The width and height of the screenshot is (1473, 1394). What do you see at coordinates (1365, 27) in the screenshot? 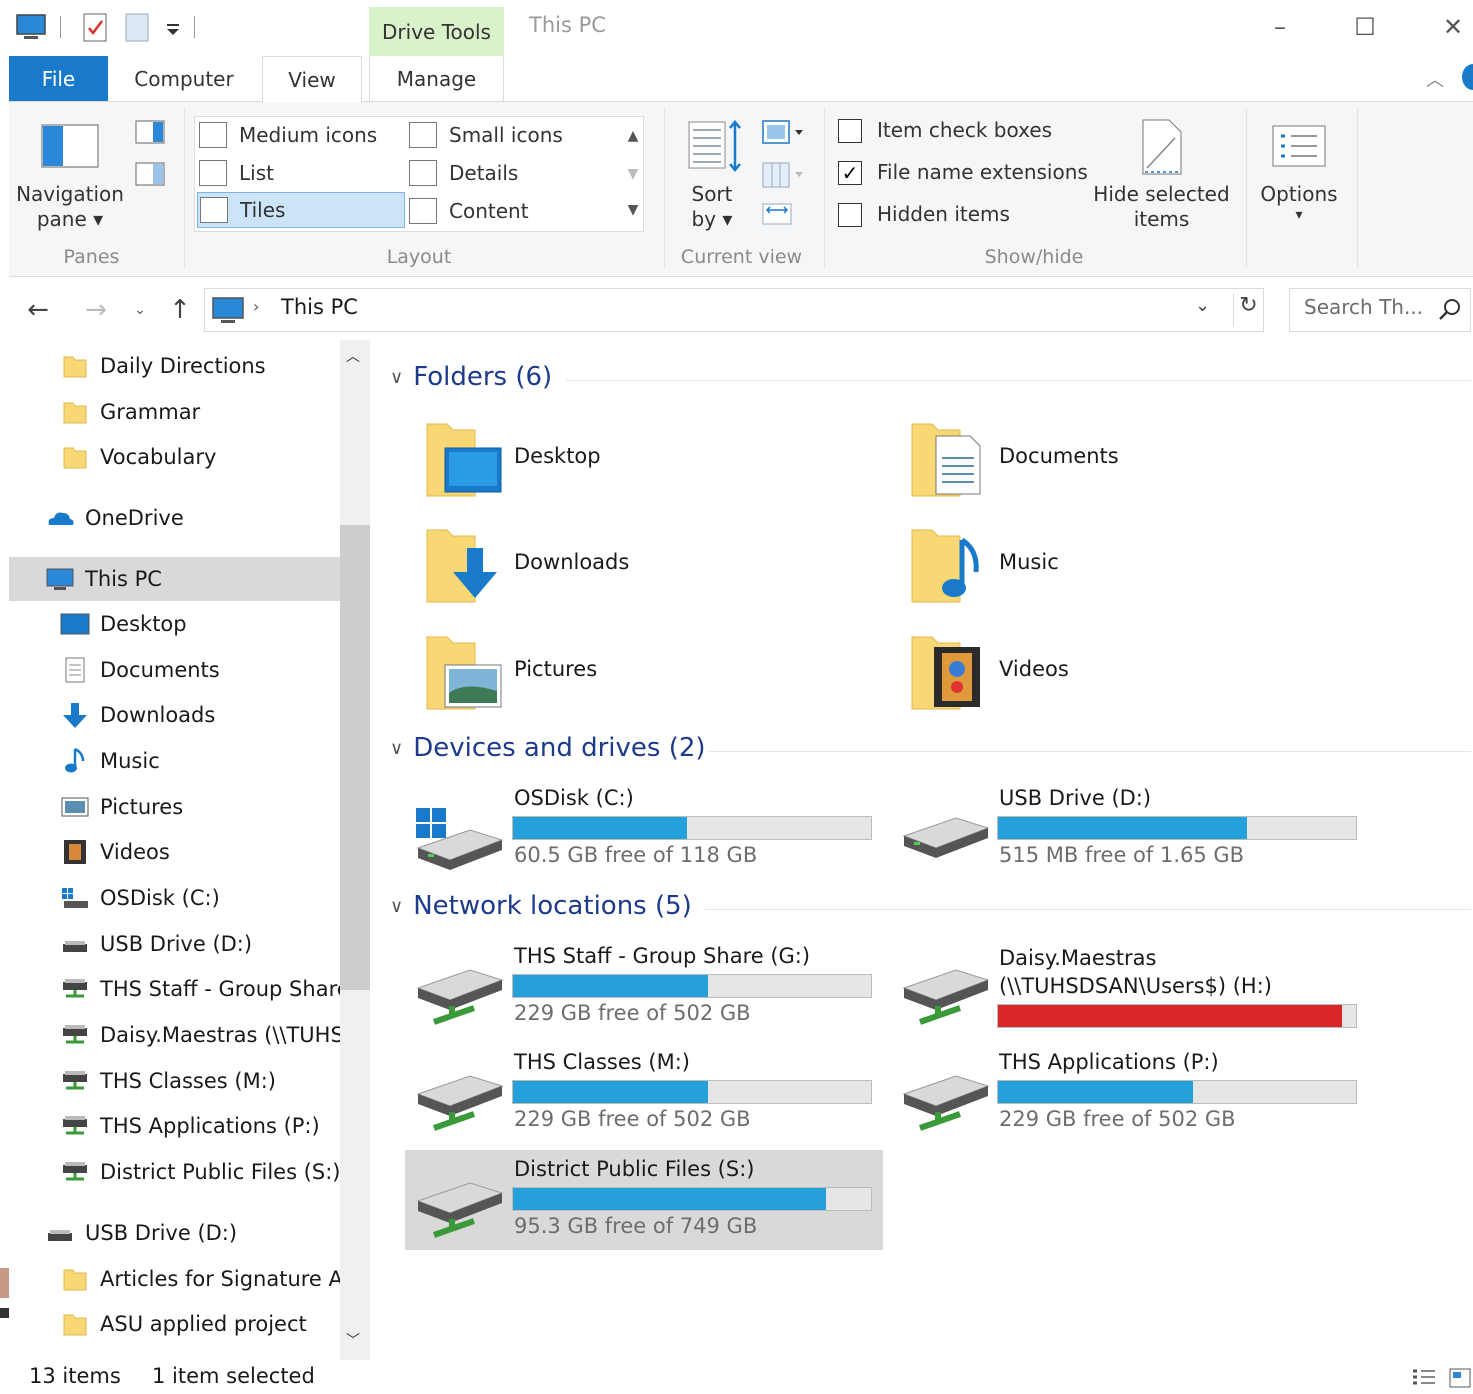
I see `maximize-button: ☐` at bounding box center [1365, 27].